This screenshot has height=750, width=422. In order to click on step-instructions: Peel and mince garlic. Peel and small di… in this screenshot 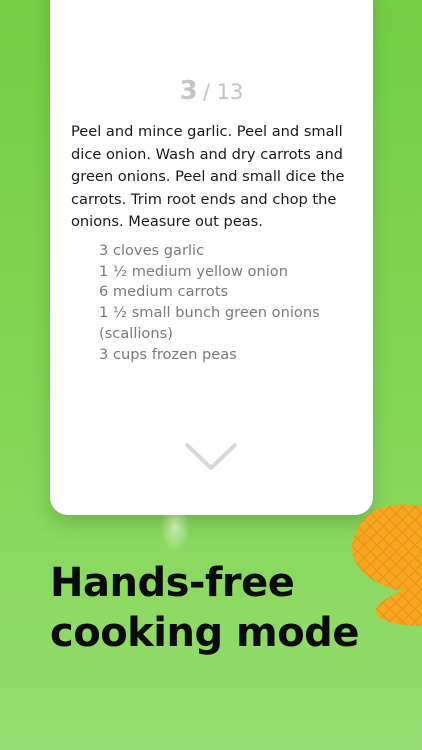, I will do `click(208, 176)`.